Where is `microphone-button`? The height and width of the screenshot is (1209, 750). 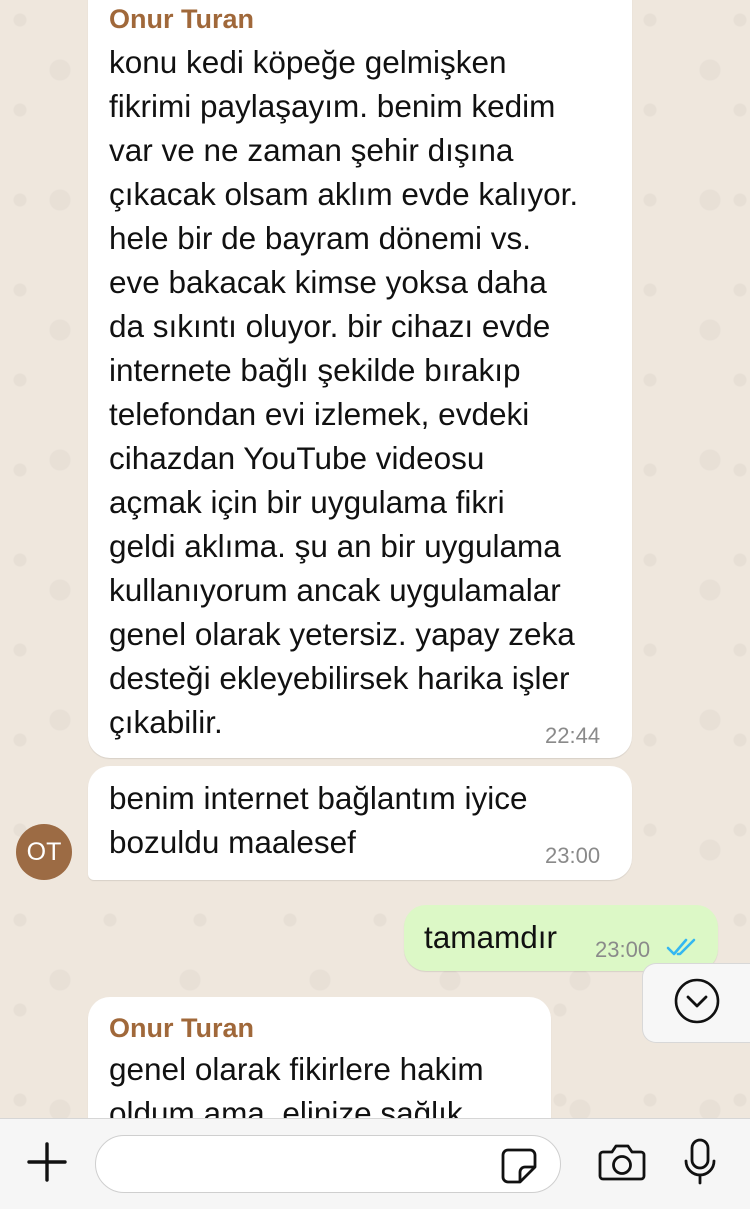 microphone-button is located at coordinates (700, 1164).